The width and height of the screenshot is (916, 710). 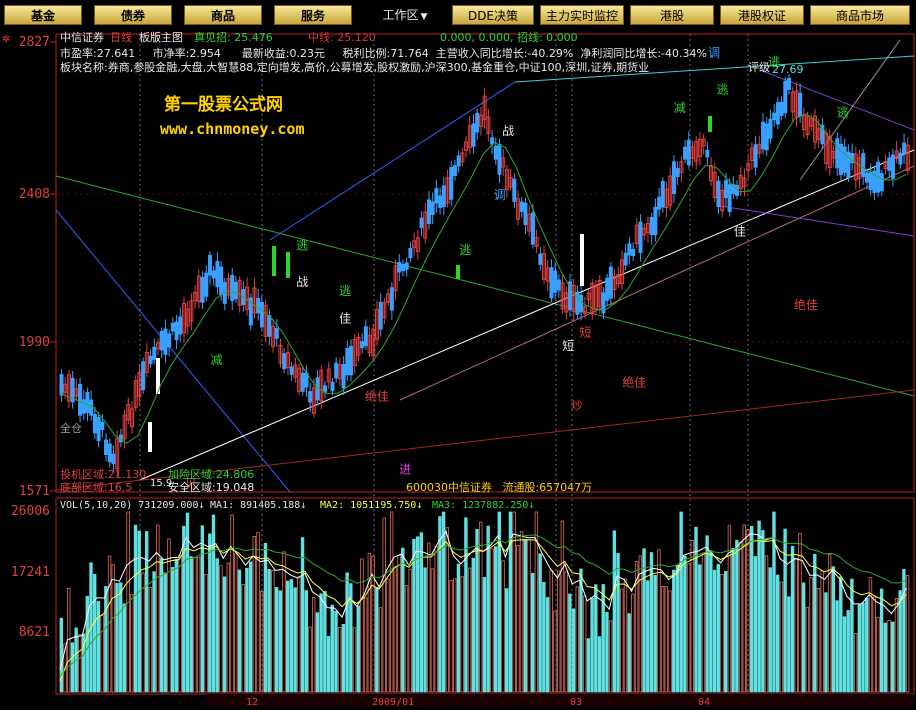 I want to click on view-label: 板版主图, so click(x=161, y=37).